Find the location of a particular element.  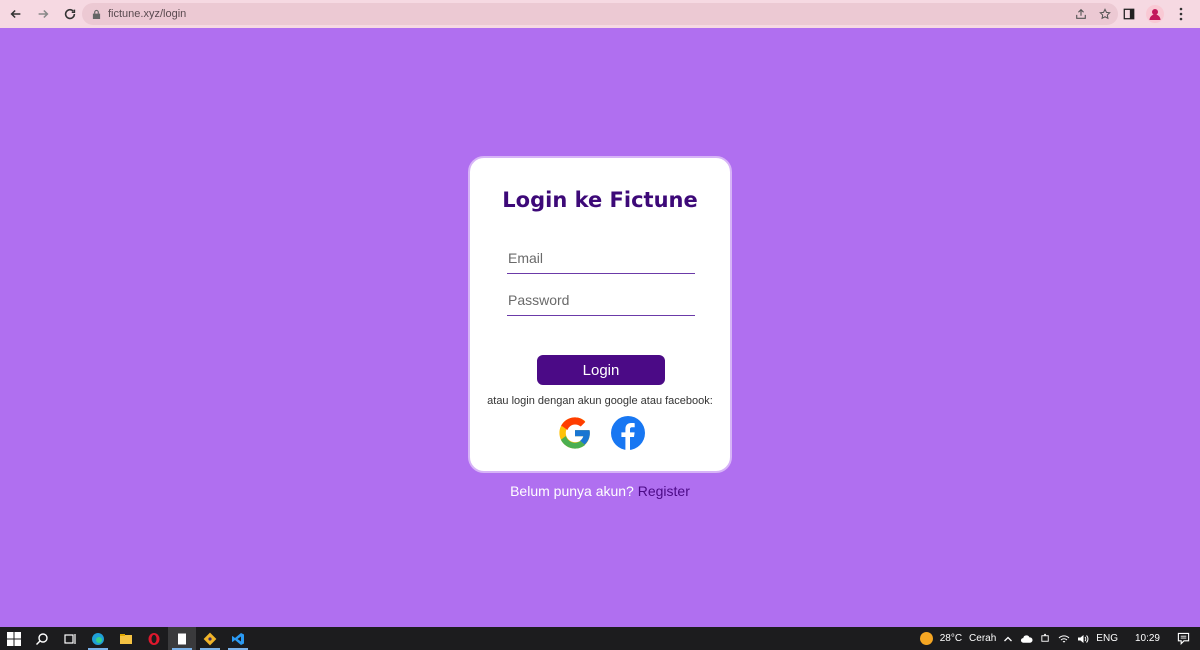

side-panel-icon is located at coordinates (1129, 14).